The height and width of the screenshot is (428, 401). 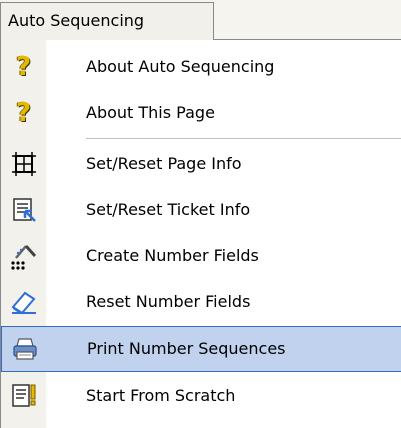 I want to click on menu-title-auto-sequencing: Auto Sequencing, so click(x=107, y=21).